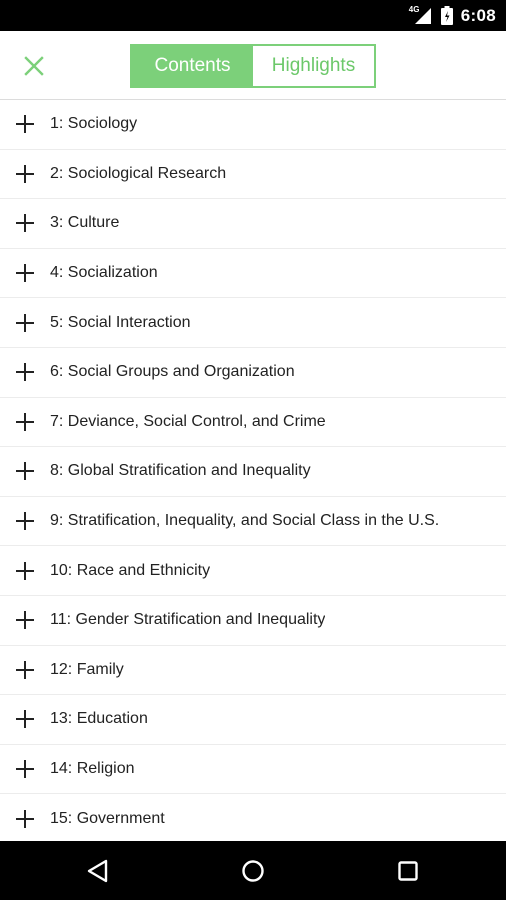 This screenshot has height=900, width=506. I want to click on list-item: 15: Government, so click(253, 817).